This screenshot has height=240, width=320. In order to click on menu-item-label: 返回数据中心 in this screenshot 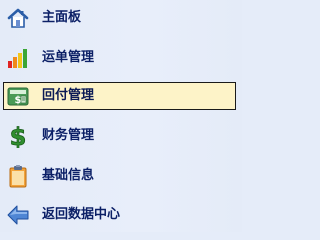, I will do `click(81, 214)`.